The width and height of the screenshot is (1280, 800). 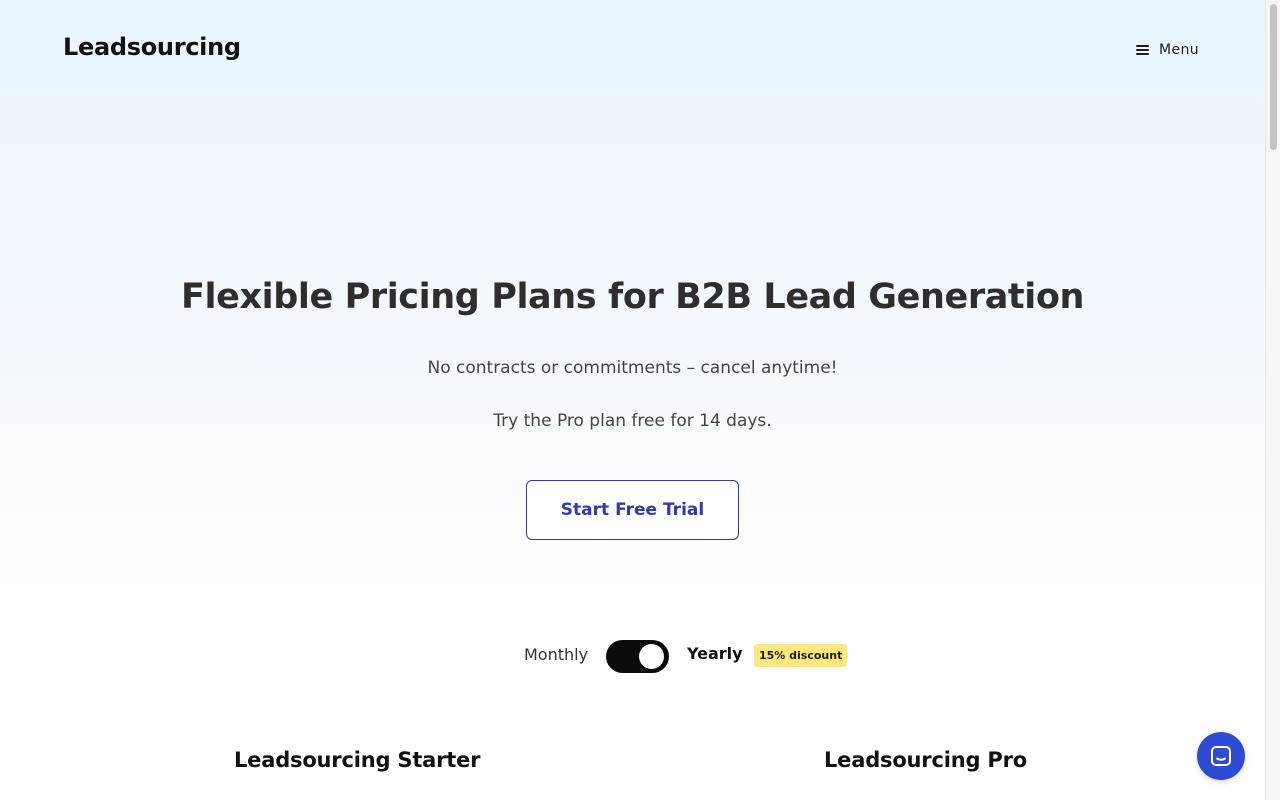 I want to click on plan-title-pro: Leadsourcing Pro, so click(x=925, y=760).